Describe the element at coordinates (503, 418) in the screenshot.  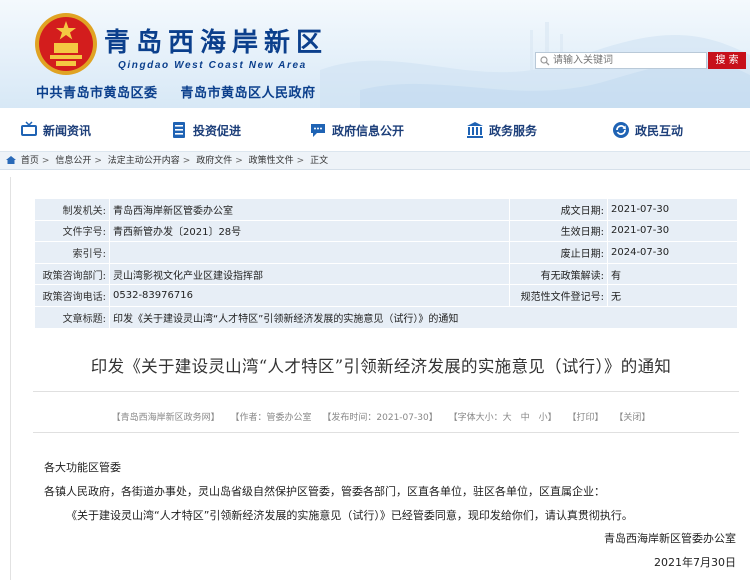
I see `font-size-control: 【字体大小：大 中 小】` at that location.